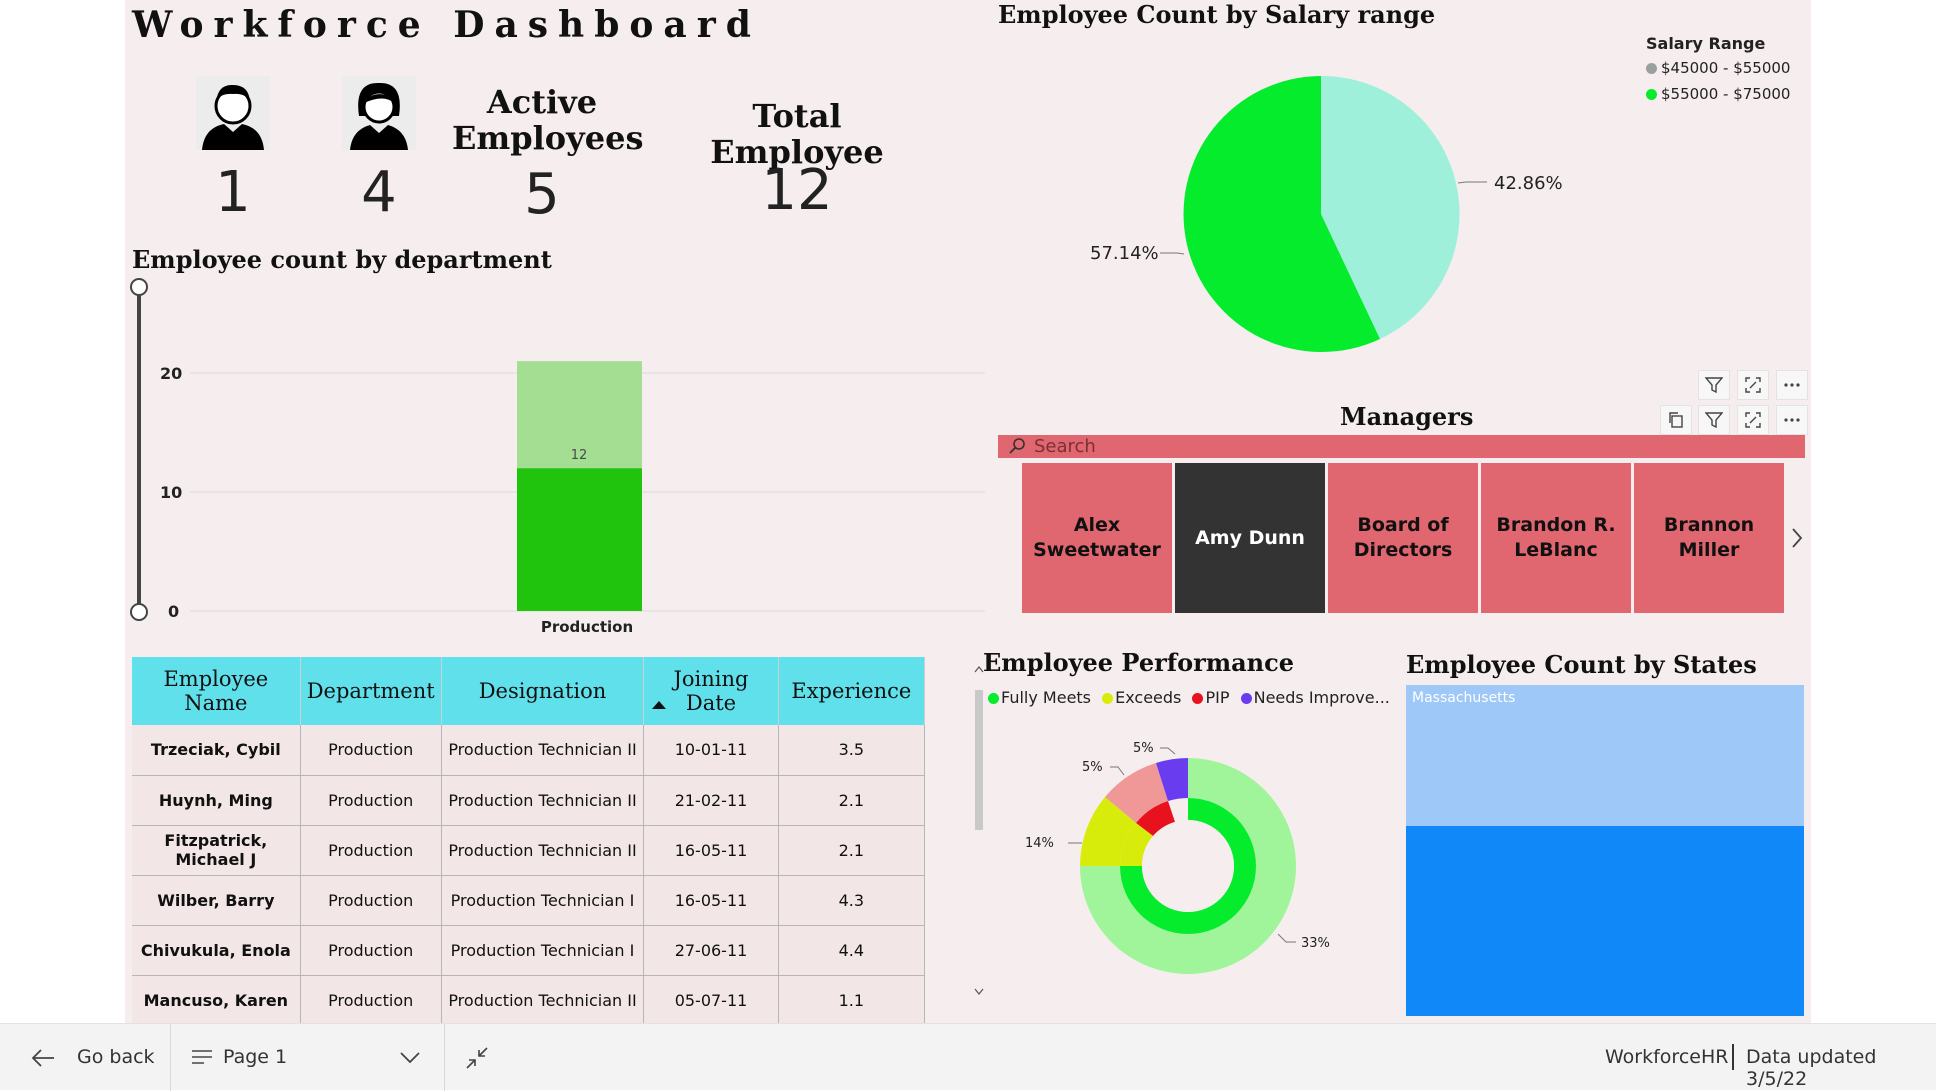 The width and height of the screenshot is (1936, 1091). I want to click on footer-text-divider, so click(1733, 1057).